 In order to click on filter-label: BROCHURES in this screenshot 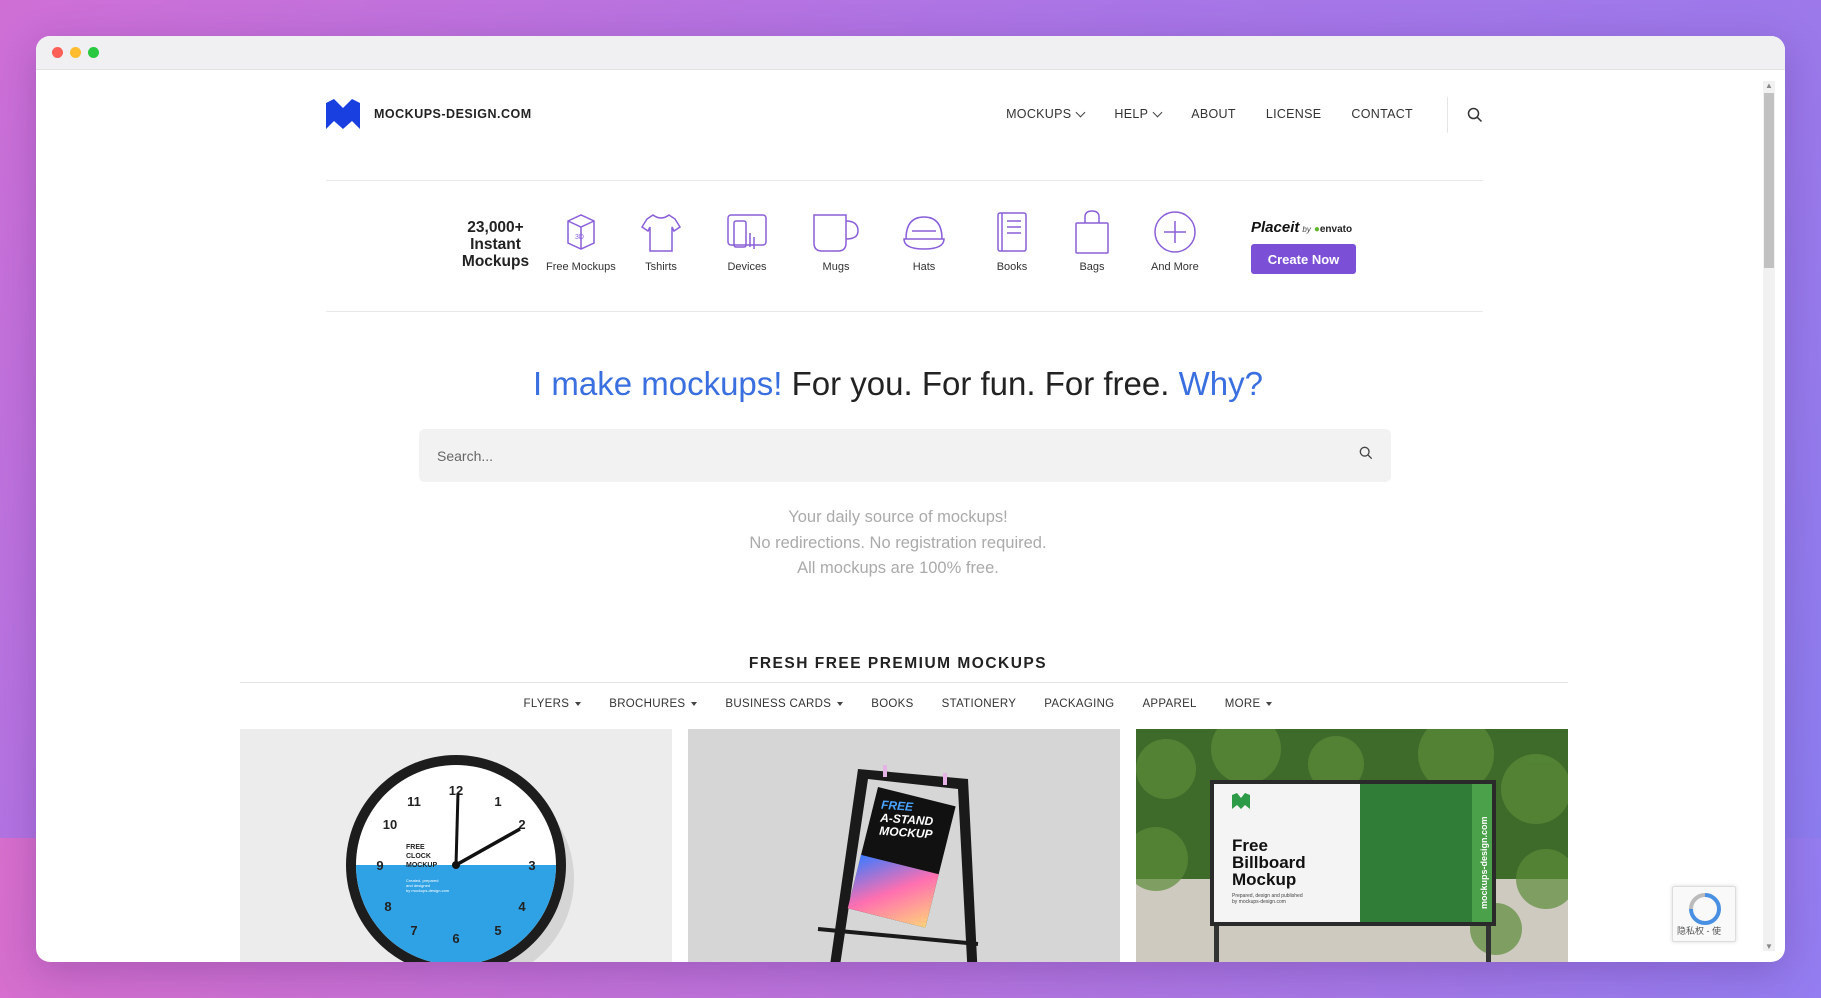, I will do `click(647, 704)`.